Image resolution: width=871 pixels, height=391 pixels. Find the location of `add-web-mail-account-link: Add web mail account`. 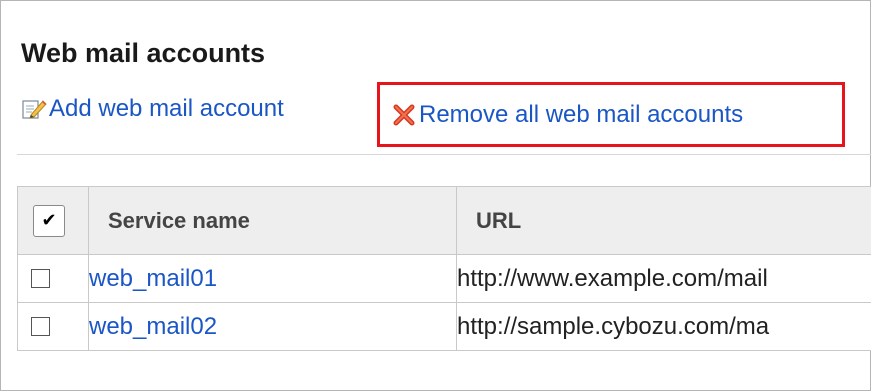

add-web-mail-account-link: Add web mail account is located at coordinates (152, 109).